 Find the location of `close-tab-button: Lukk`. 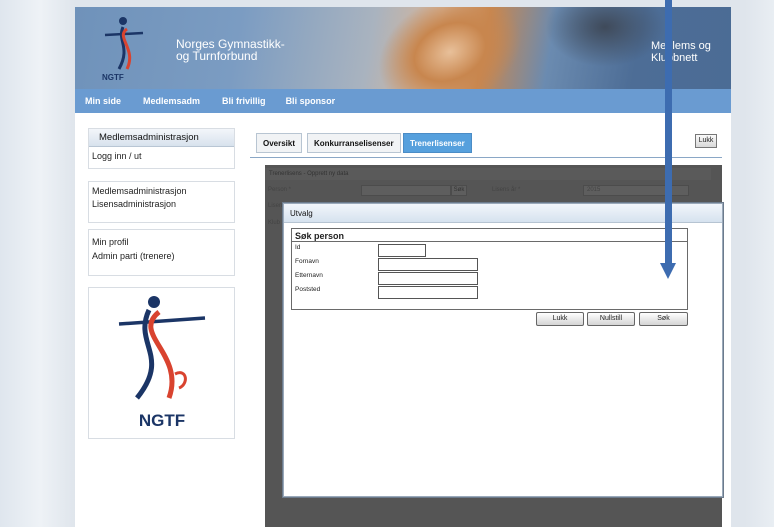

close-tab-button: Lukk is located at coordinates (706, 141).